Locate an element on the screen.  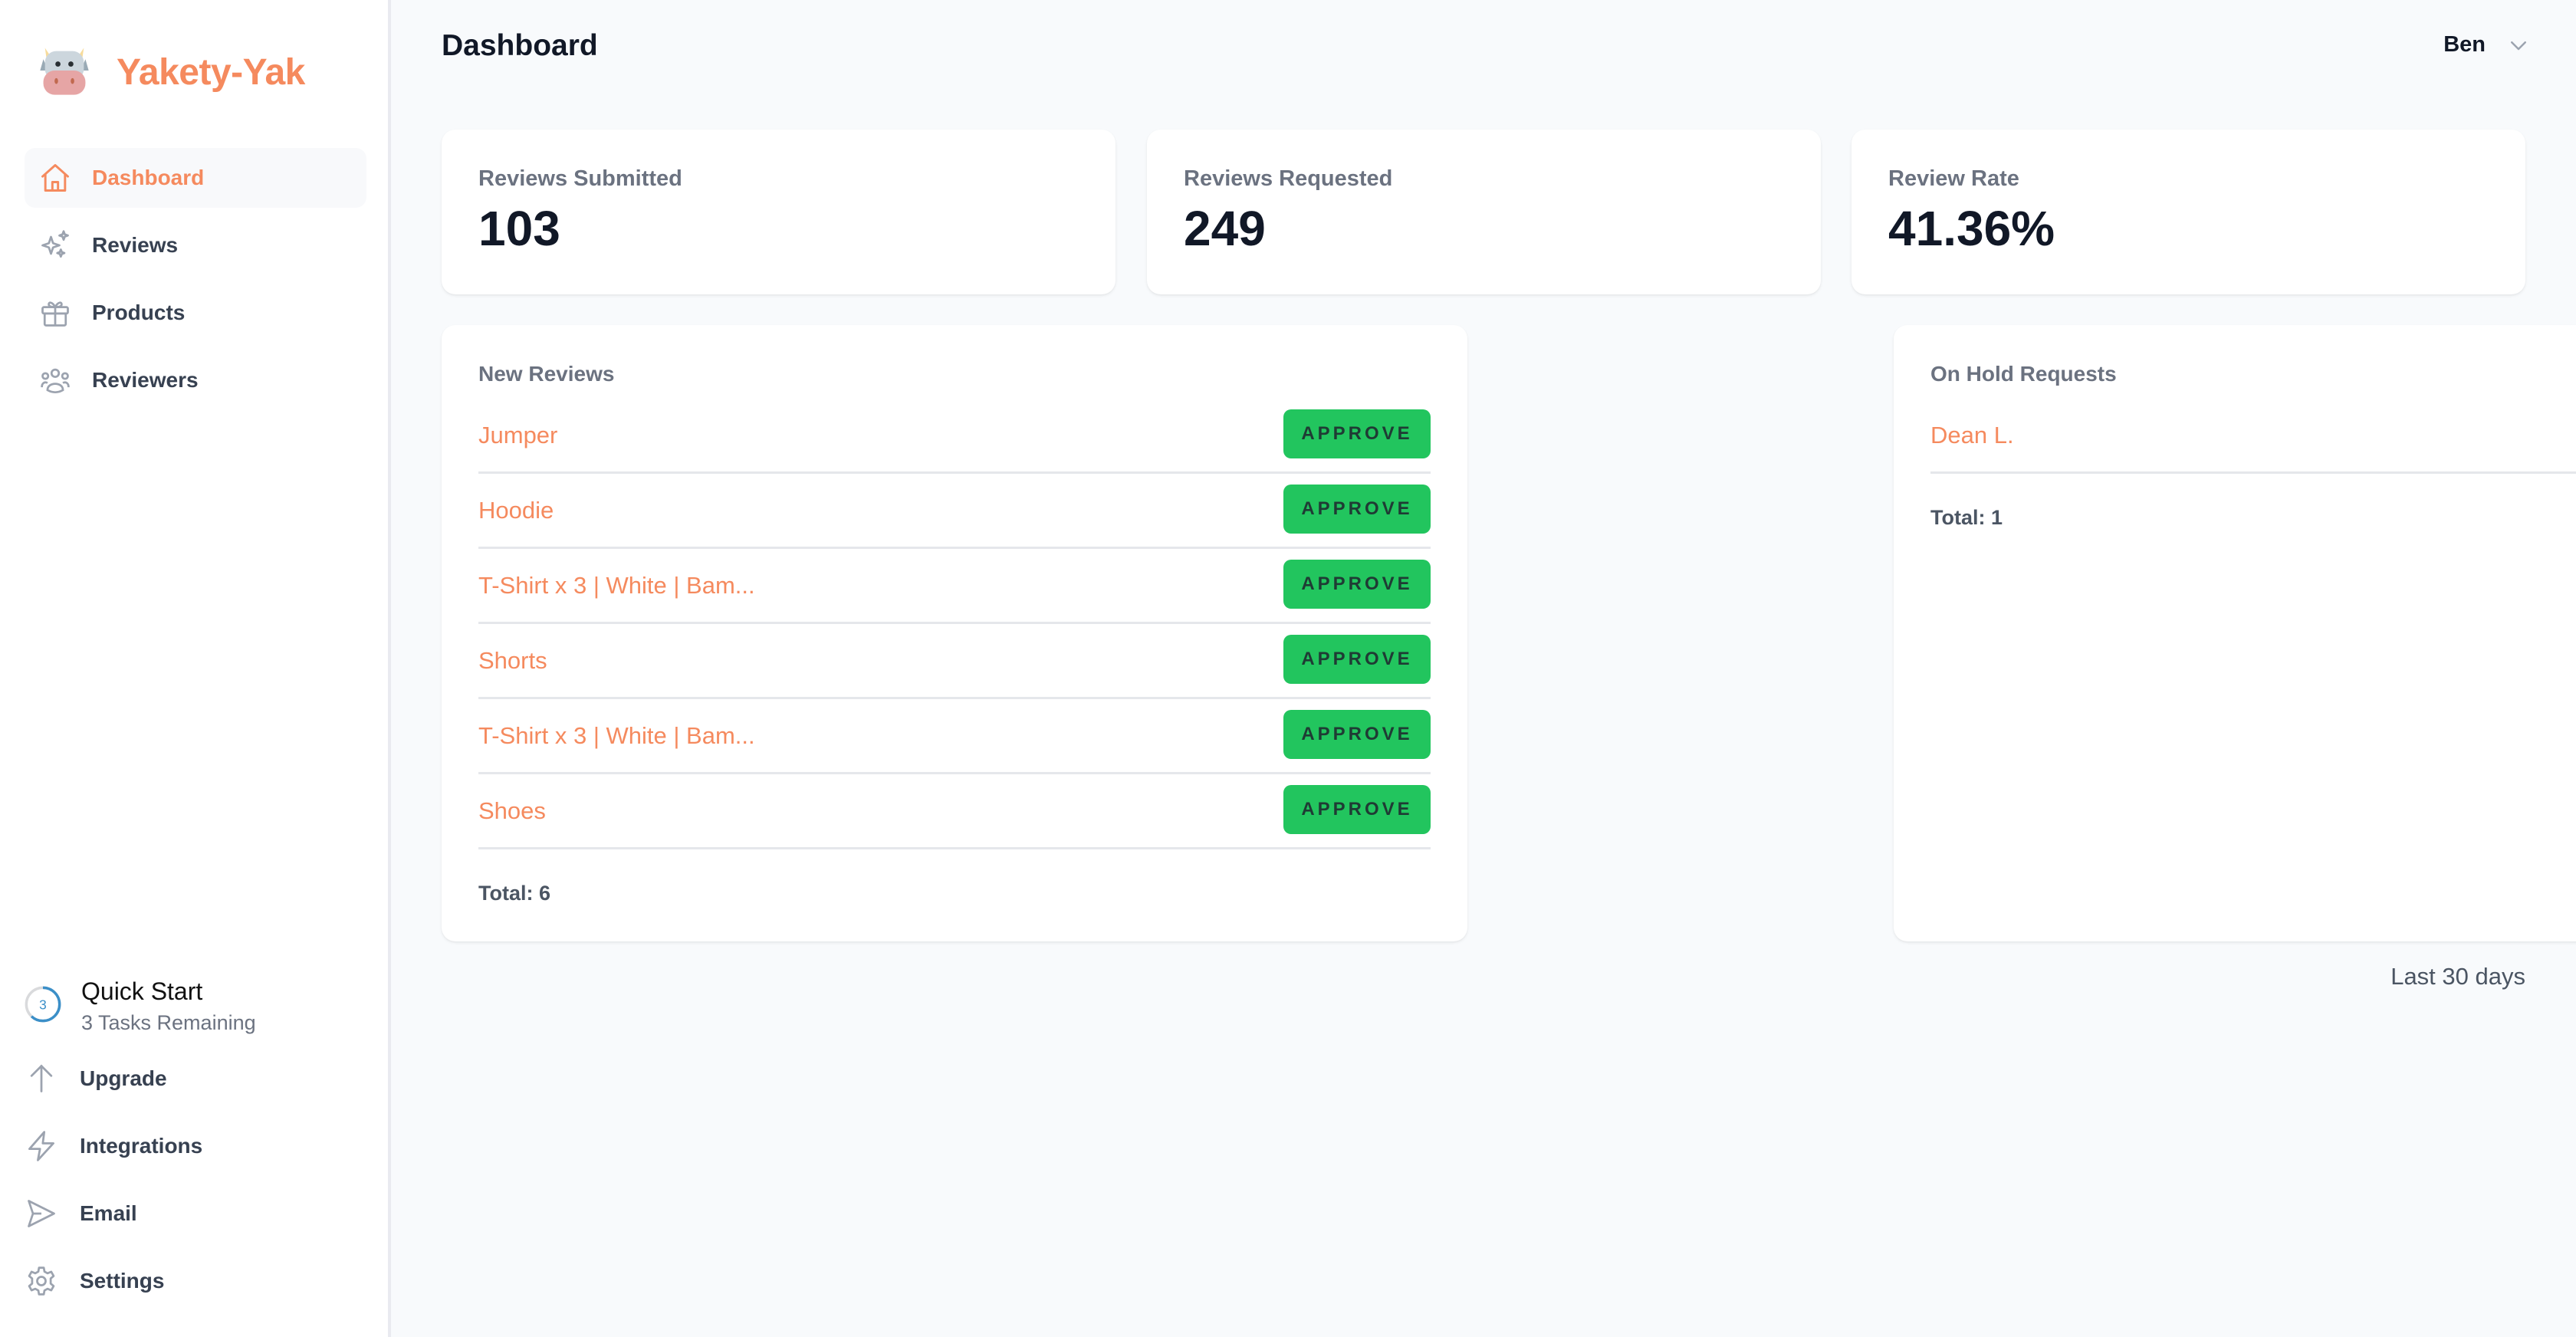
review-product-link: Shorts is located at coordinates (513, 661).